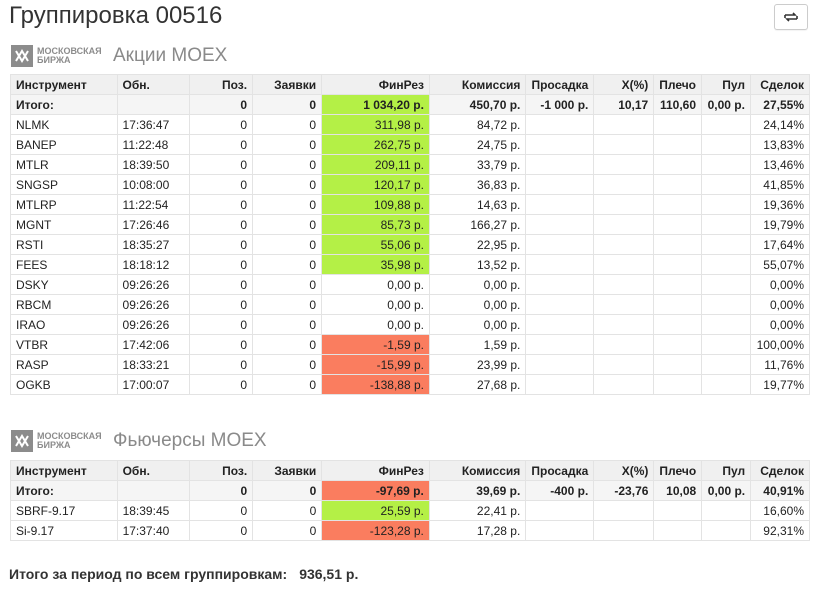  Describe the element at coordinates (780, 364) in the screenshot. I see `cell-deals: 11,76%` at that location.